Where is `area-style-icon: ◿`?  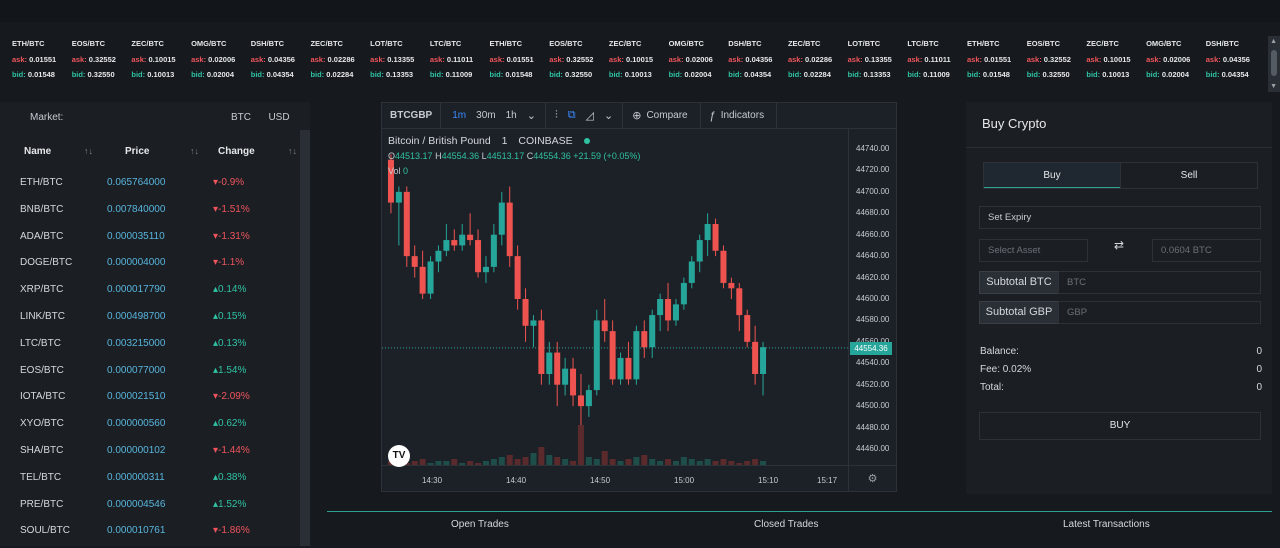 area-style-icon: ◿ is located at coordinates (590, 115).